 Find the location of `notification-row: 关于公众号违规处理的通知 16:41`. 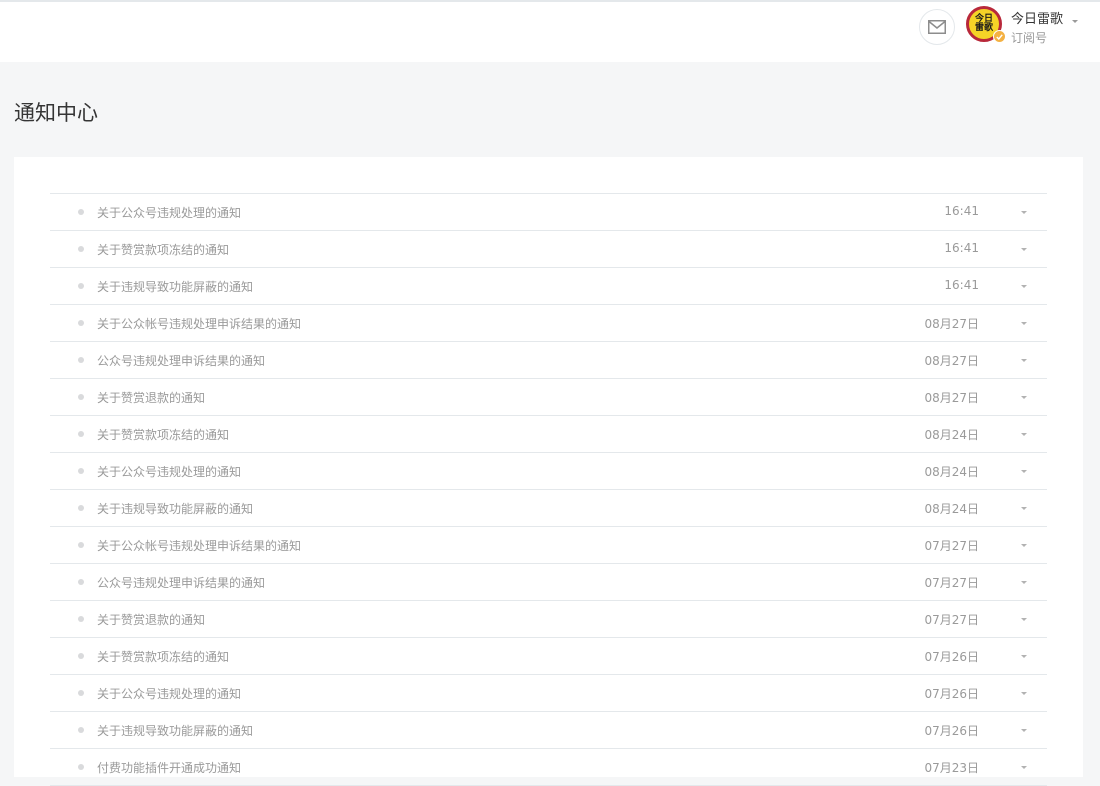

notification-row: 关于公众号违规处理的通知 16:41 is located at coordinates (548, 212).